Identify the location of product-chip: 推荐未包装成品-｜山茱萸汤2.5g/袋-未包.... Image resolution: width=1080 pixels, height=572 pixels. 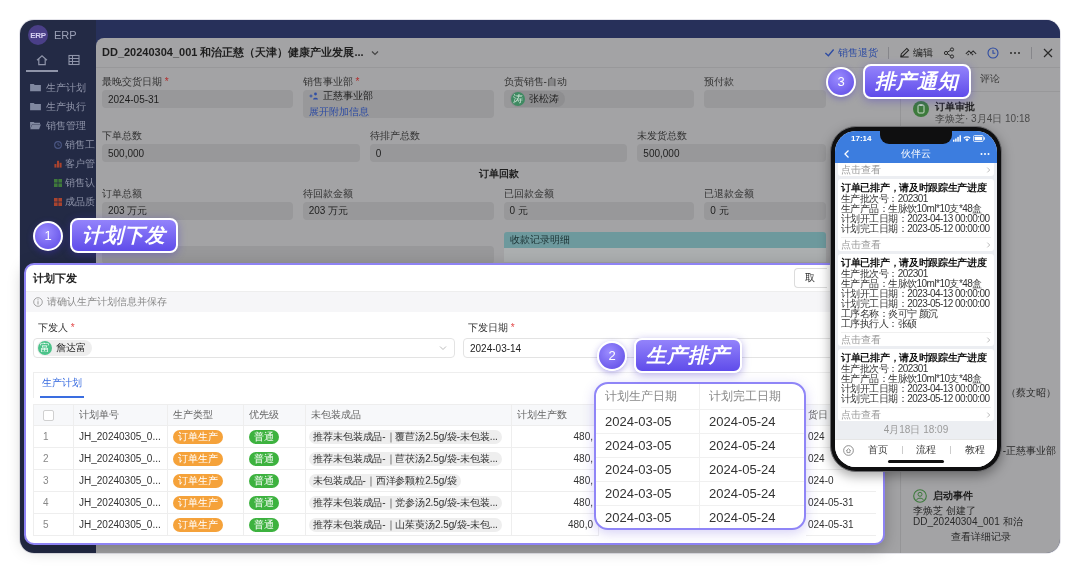
(405, 524).